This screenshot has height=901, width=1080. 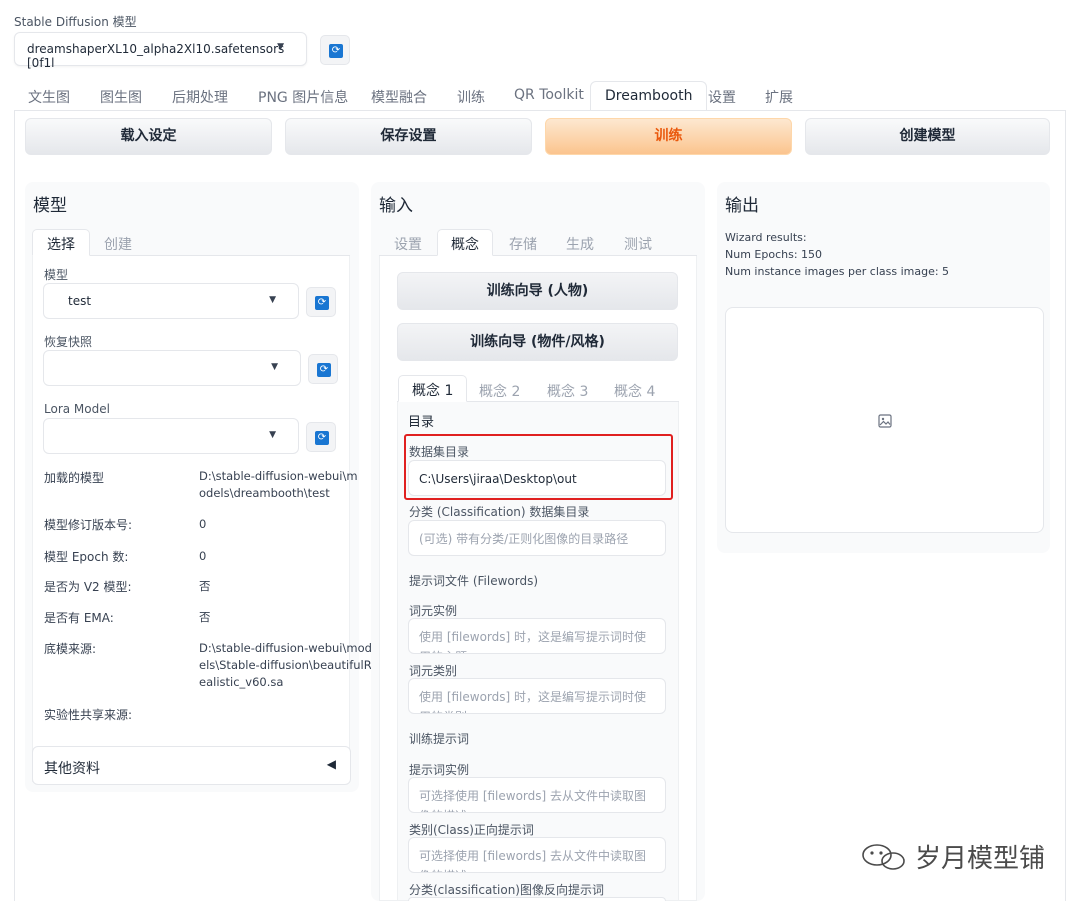 What do you see at coordinates (506, 890) in the screenshot?
I see `class-negative-prompt-label: 分类(classification)图像反向提示词` at bounding box center [506, 890].